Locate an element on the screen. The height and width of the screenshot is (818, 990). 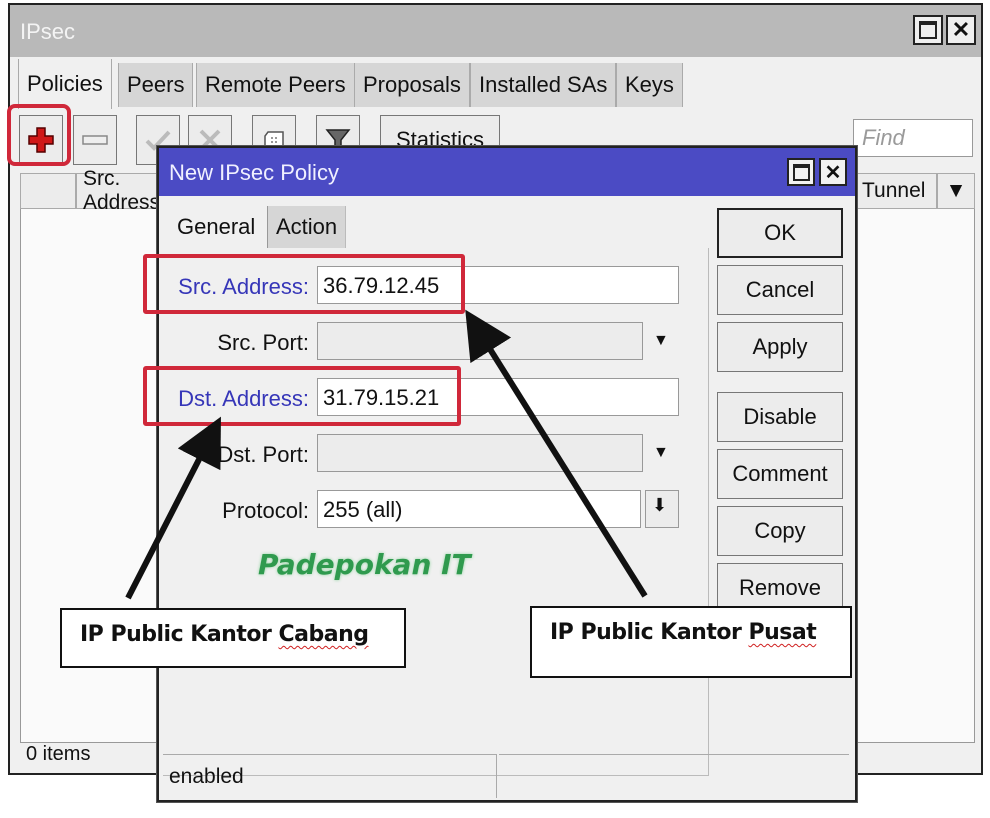
callout-kantor-cabang: IP Public Kantor Cabang is located at coordinates (233, 638).